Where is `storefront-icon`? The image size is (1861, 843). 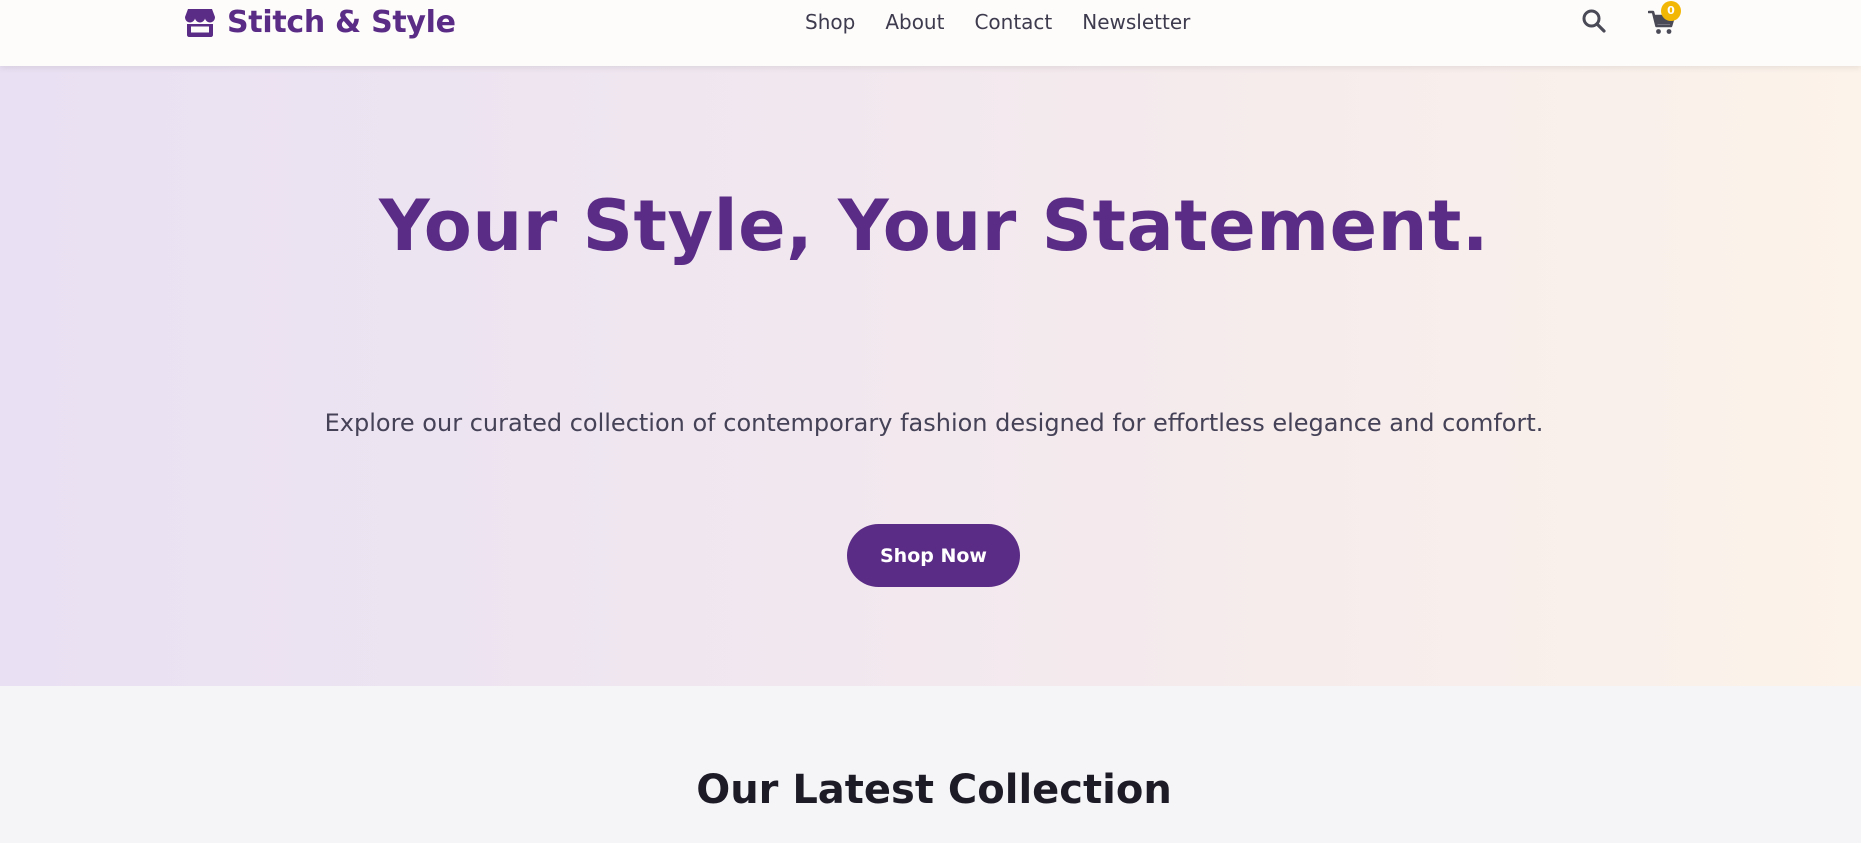
storefront-icon is located at coordinates (200, 23).